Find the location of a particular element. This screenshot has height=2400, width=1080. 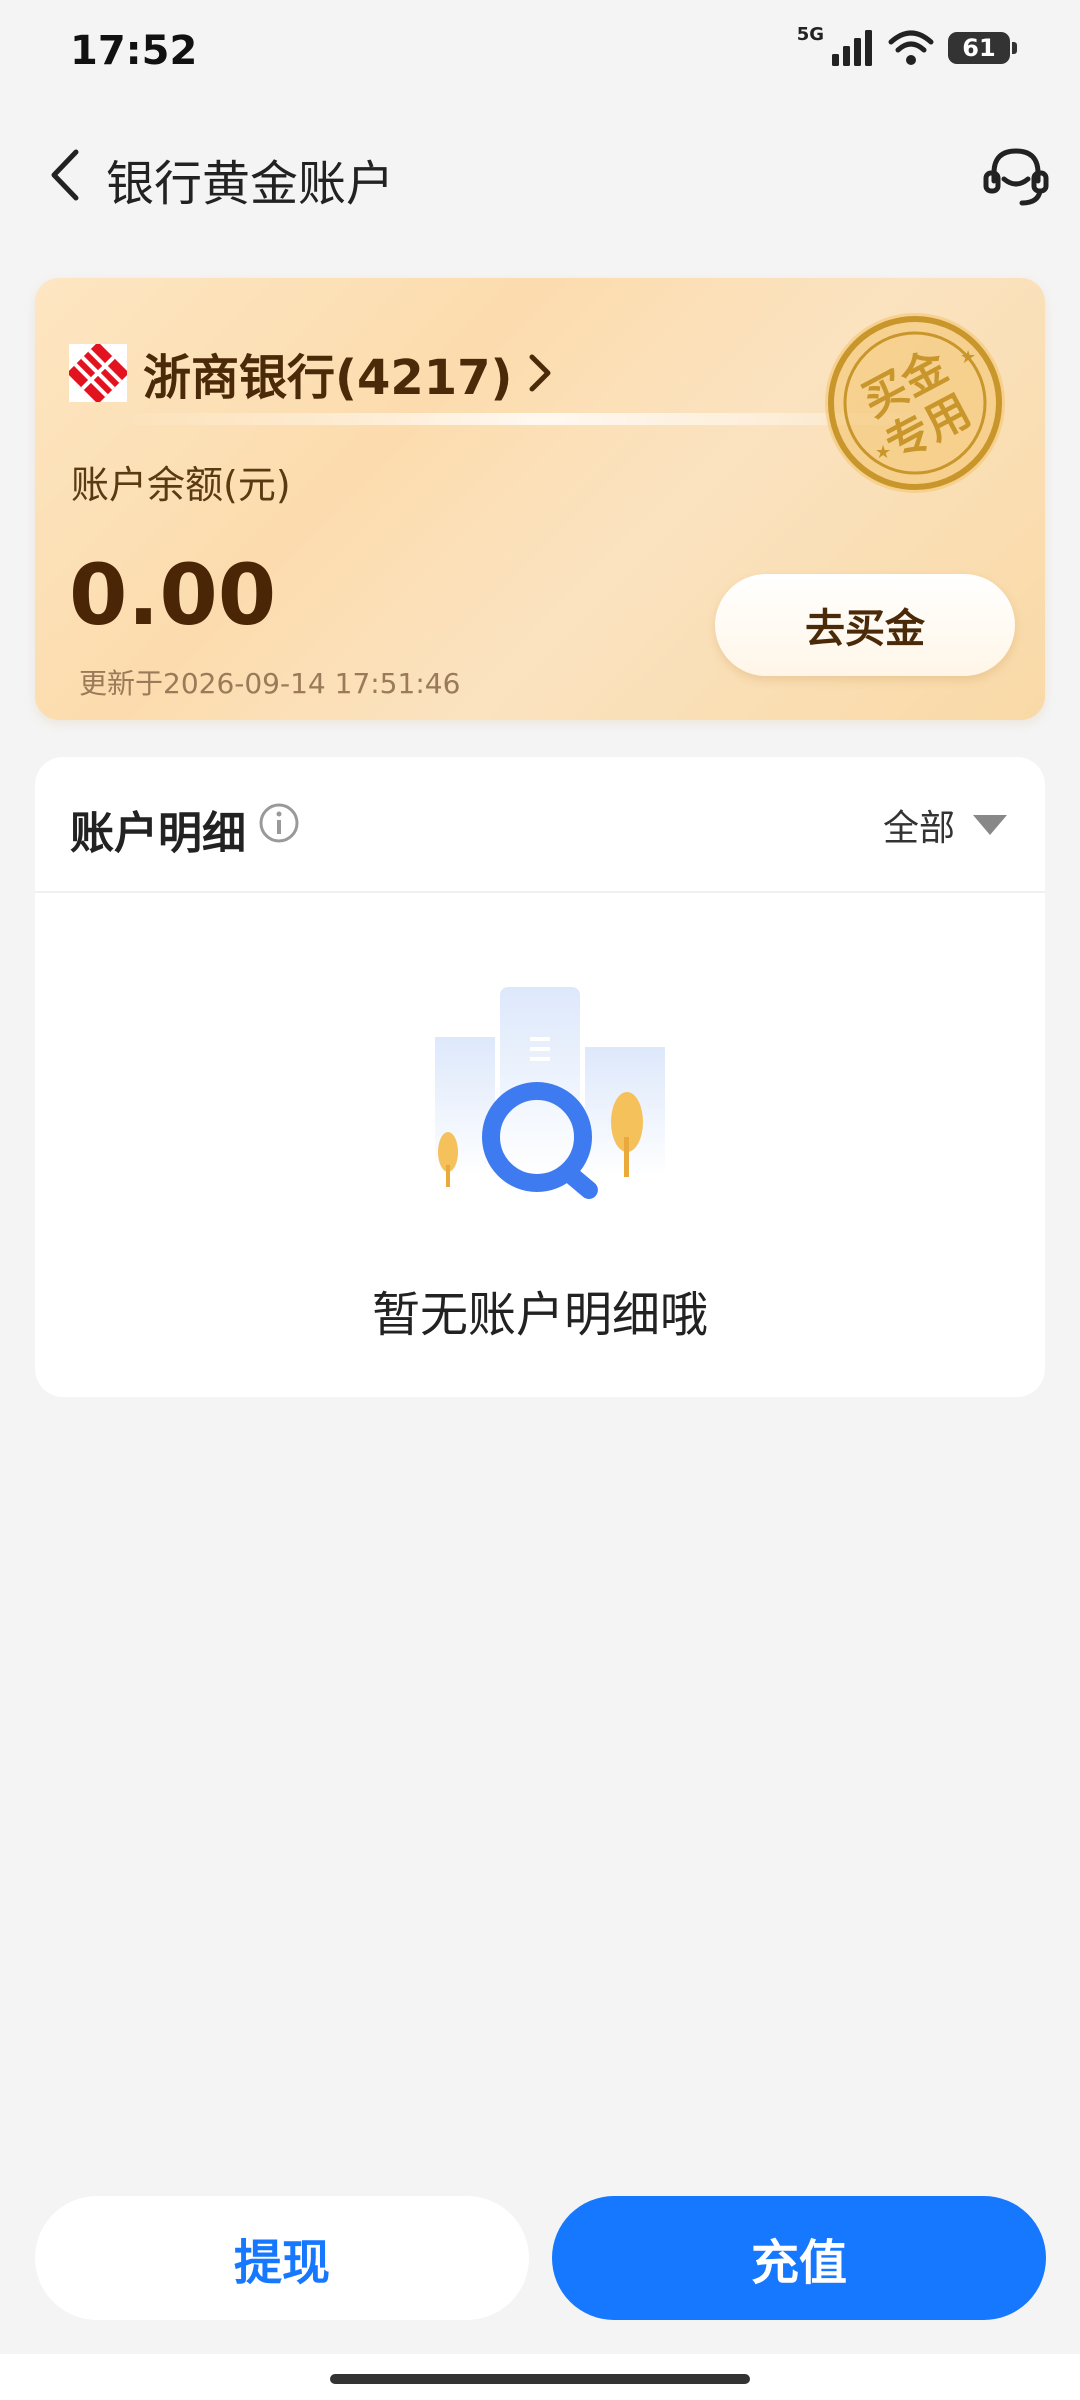

battery-icon: 61 is located at coordinates (982, 48).